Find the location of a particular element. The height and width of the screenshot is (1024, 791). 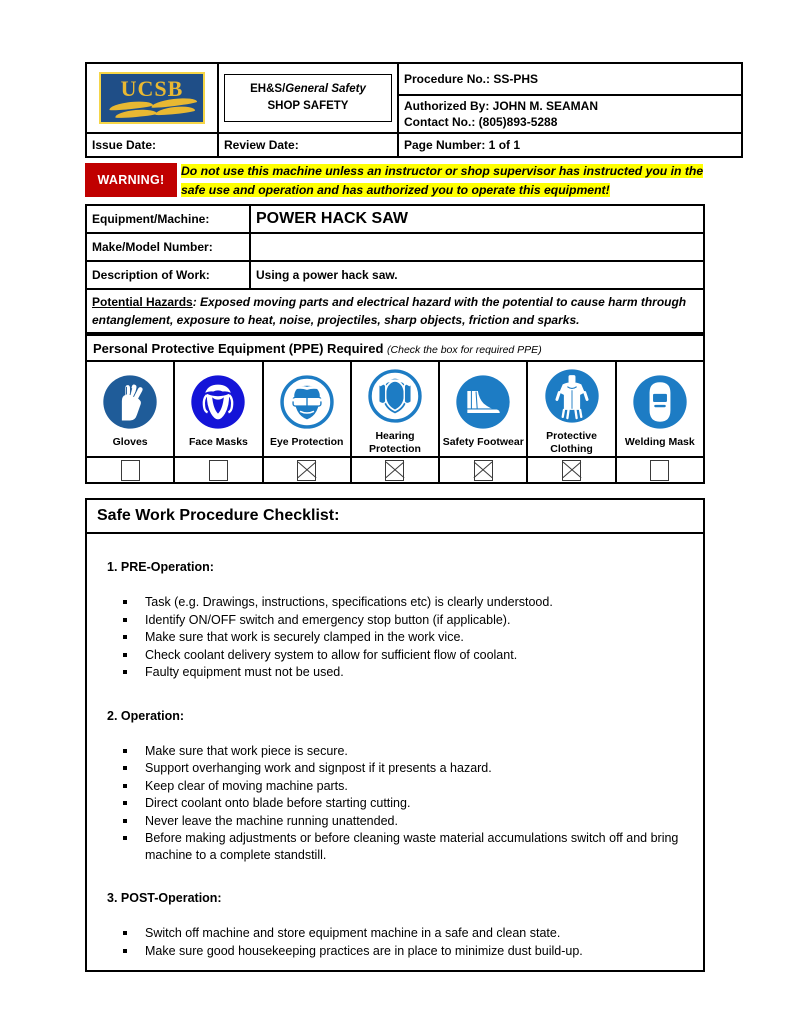

ppe-cell-protective-clothing: Protective Clothing is located at coordinates (571, 409).